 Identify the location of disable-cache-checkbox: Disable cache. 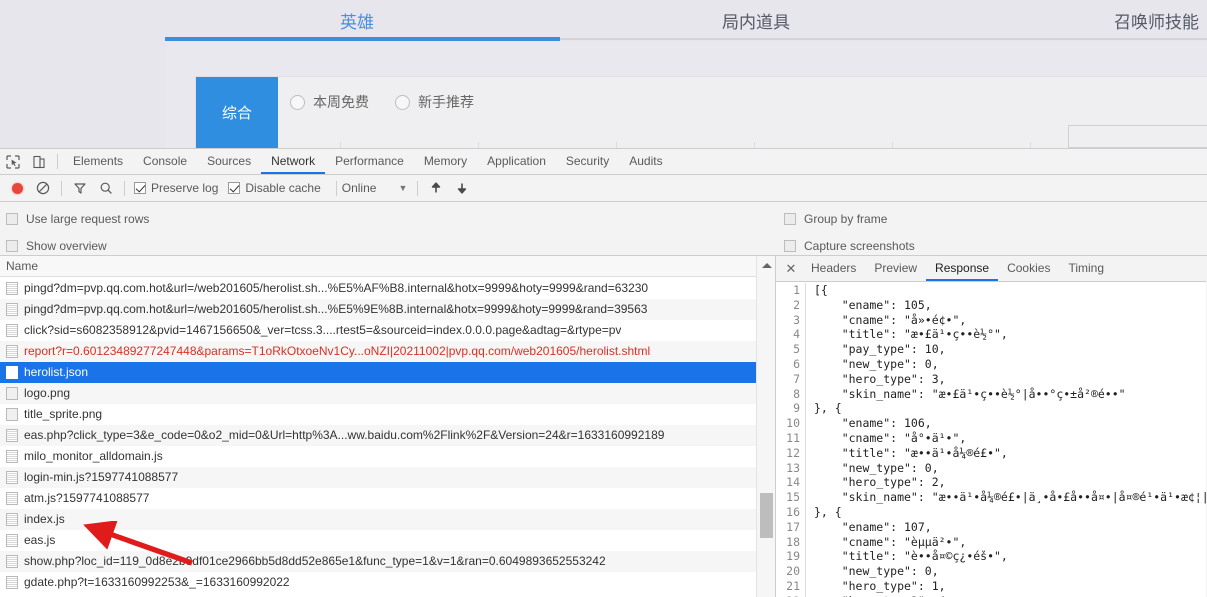
(274, 188).